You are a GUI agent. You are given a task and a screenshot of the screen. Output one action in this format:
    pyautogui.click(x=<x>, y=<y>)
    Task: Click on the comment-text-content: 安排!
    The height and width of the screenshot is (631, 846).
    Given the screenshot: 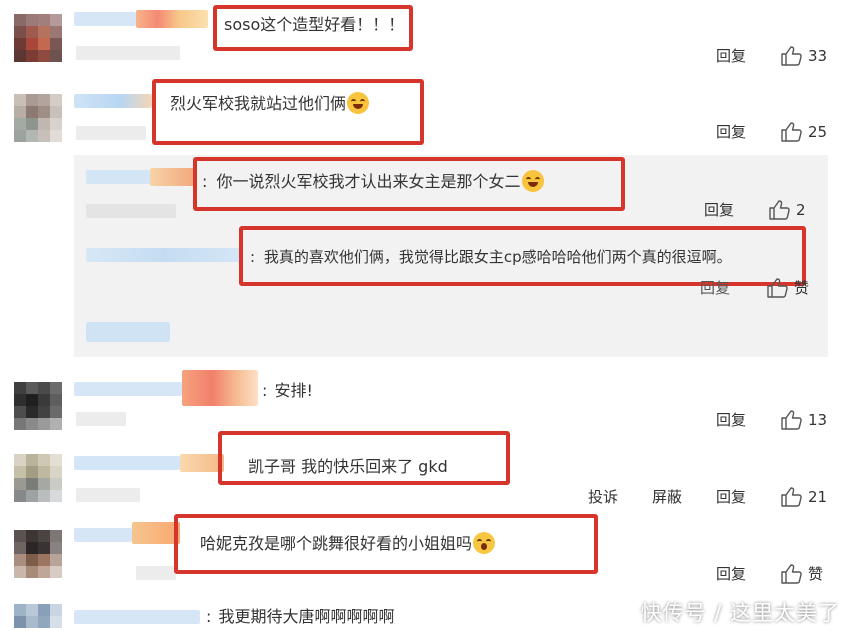 What is the action you would take?
    pyautogui.click(x=293, y=390)
    